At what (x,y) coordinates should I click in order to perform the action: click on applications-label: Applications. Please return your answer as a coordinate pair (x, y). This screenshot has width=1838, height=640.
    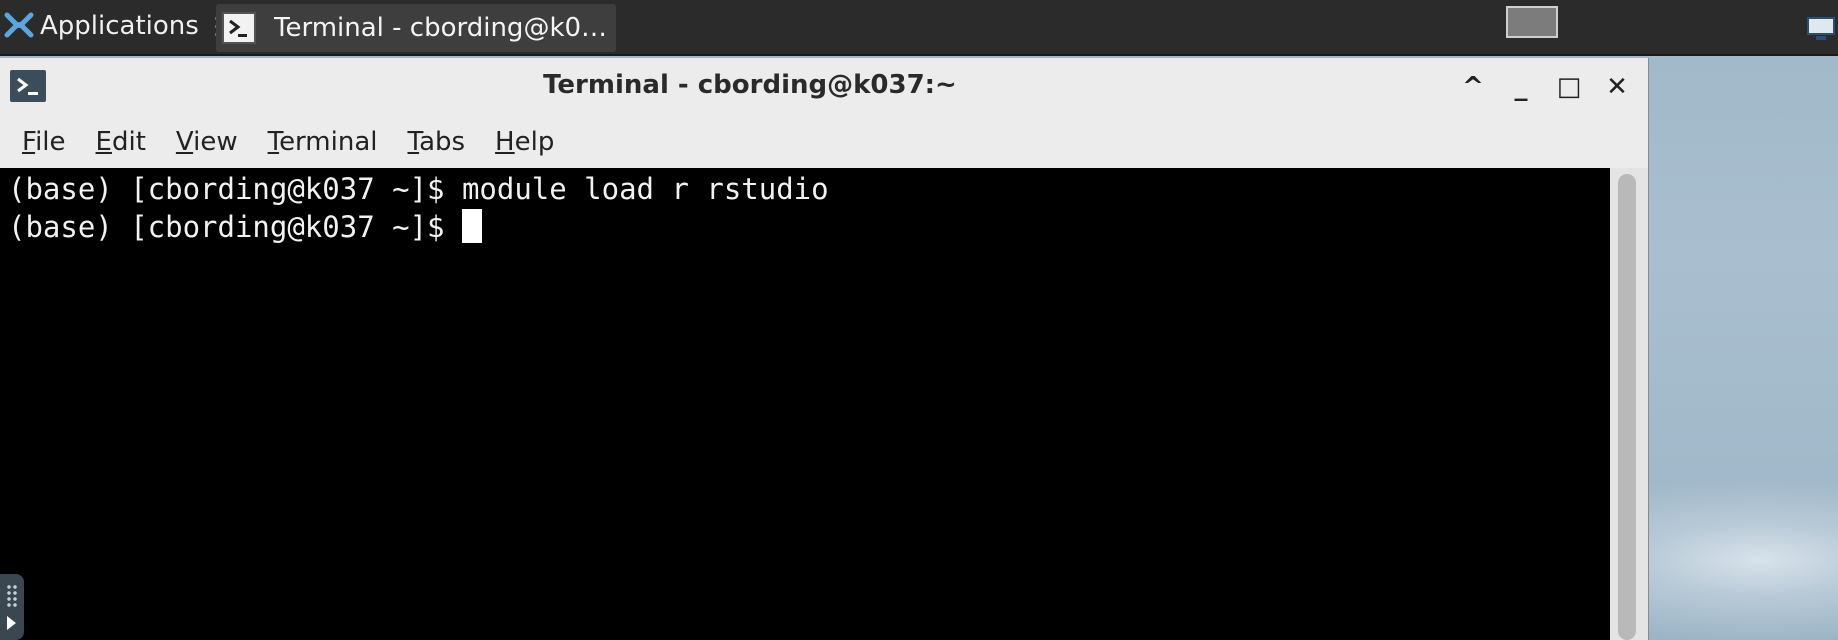
    Looking at the image, I should click on (119, 26).